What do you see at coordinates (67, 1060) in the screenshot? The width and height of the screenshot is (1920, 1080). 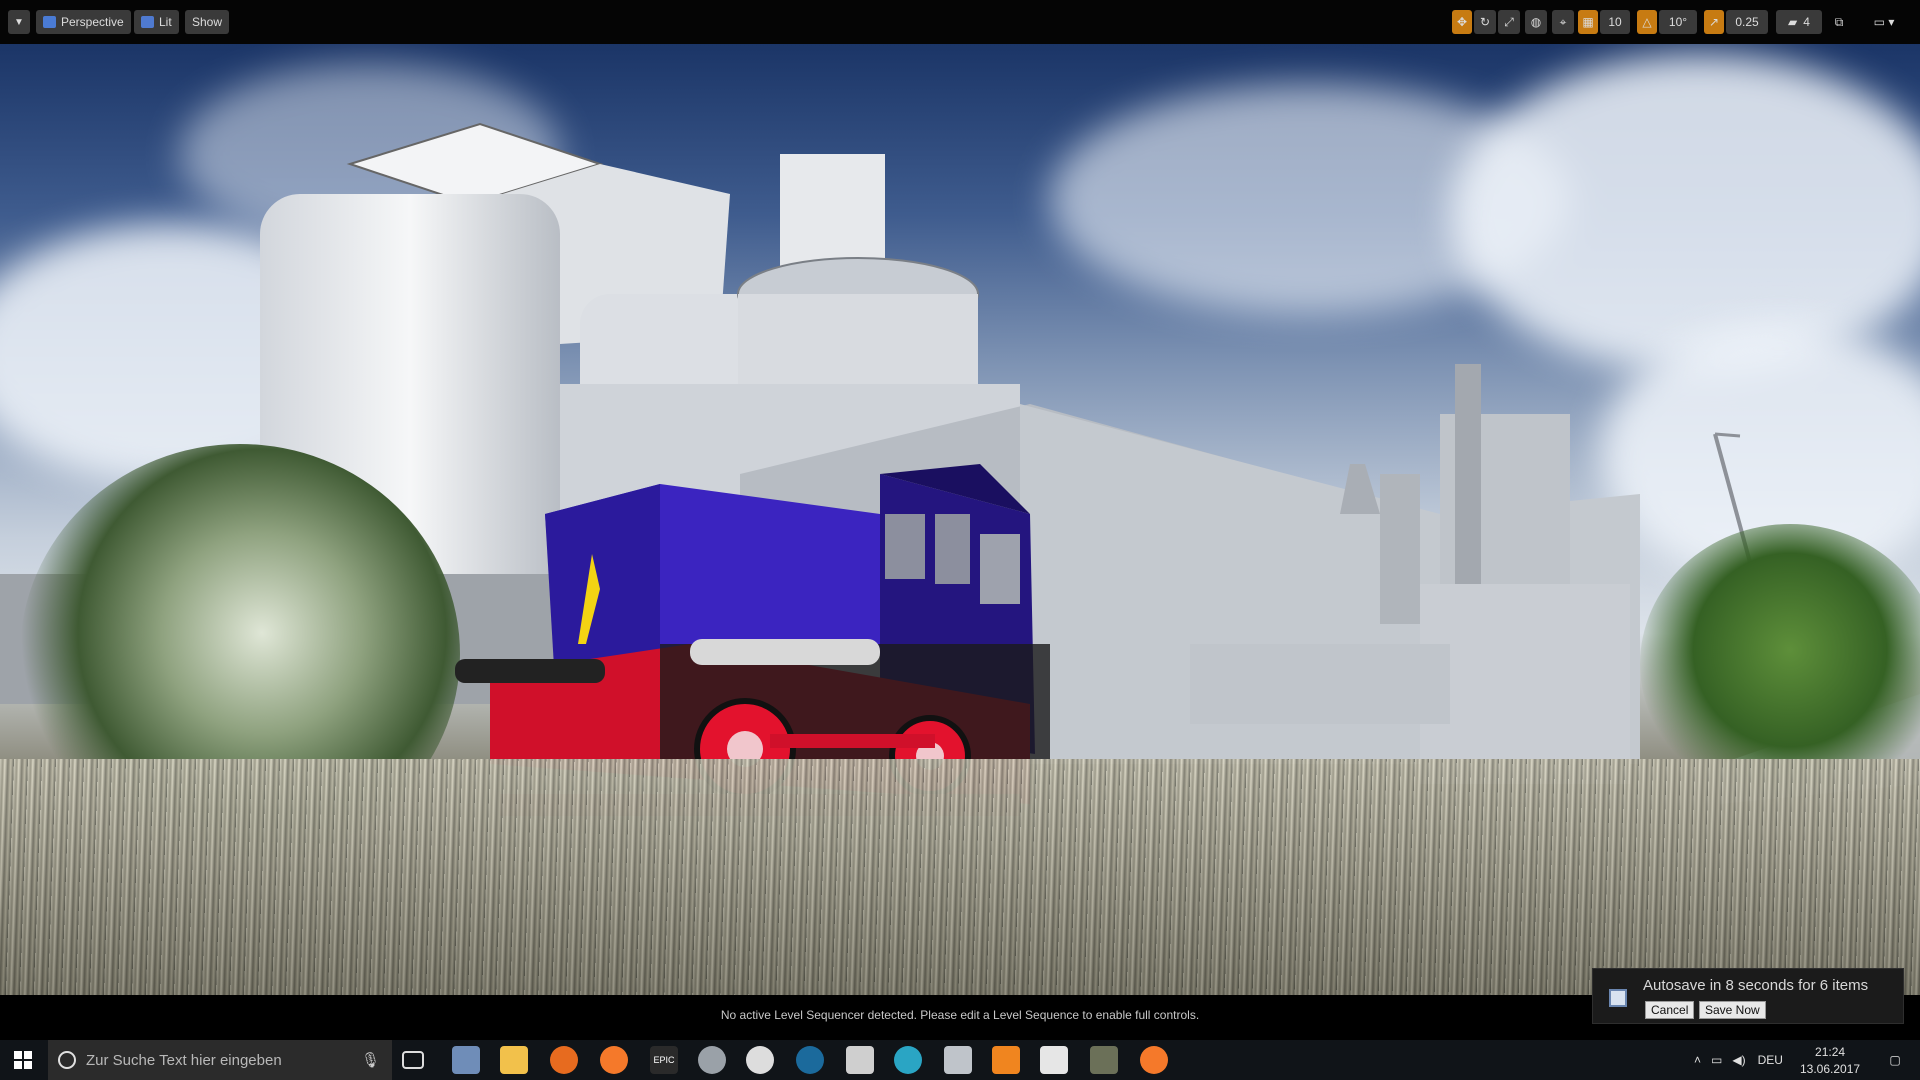 I see `cortana-circle-icon` at bounding box center [67, 1060].